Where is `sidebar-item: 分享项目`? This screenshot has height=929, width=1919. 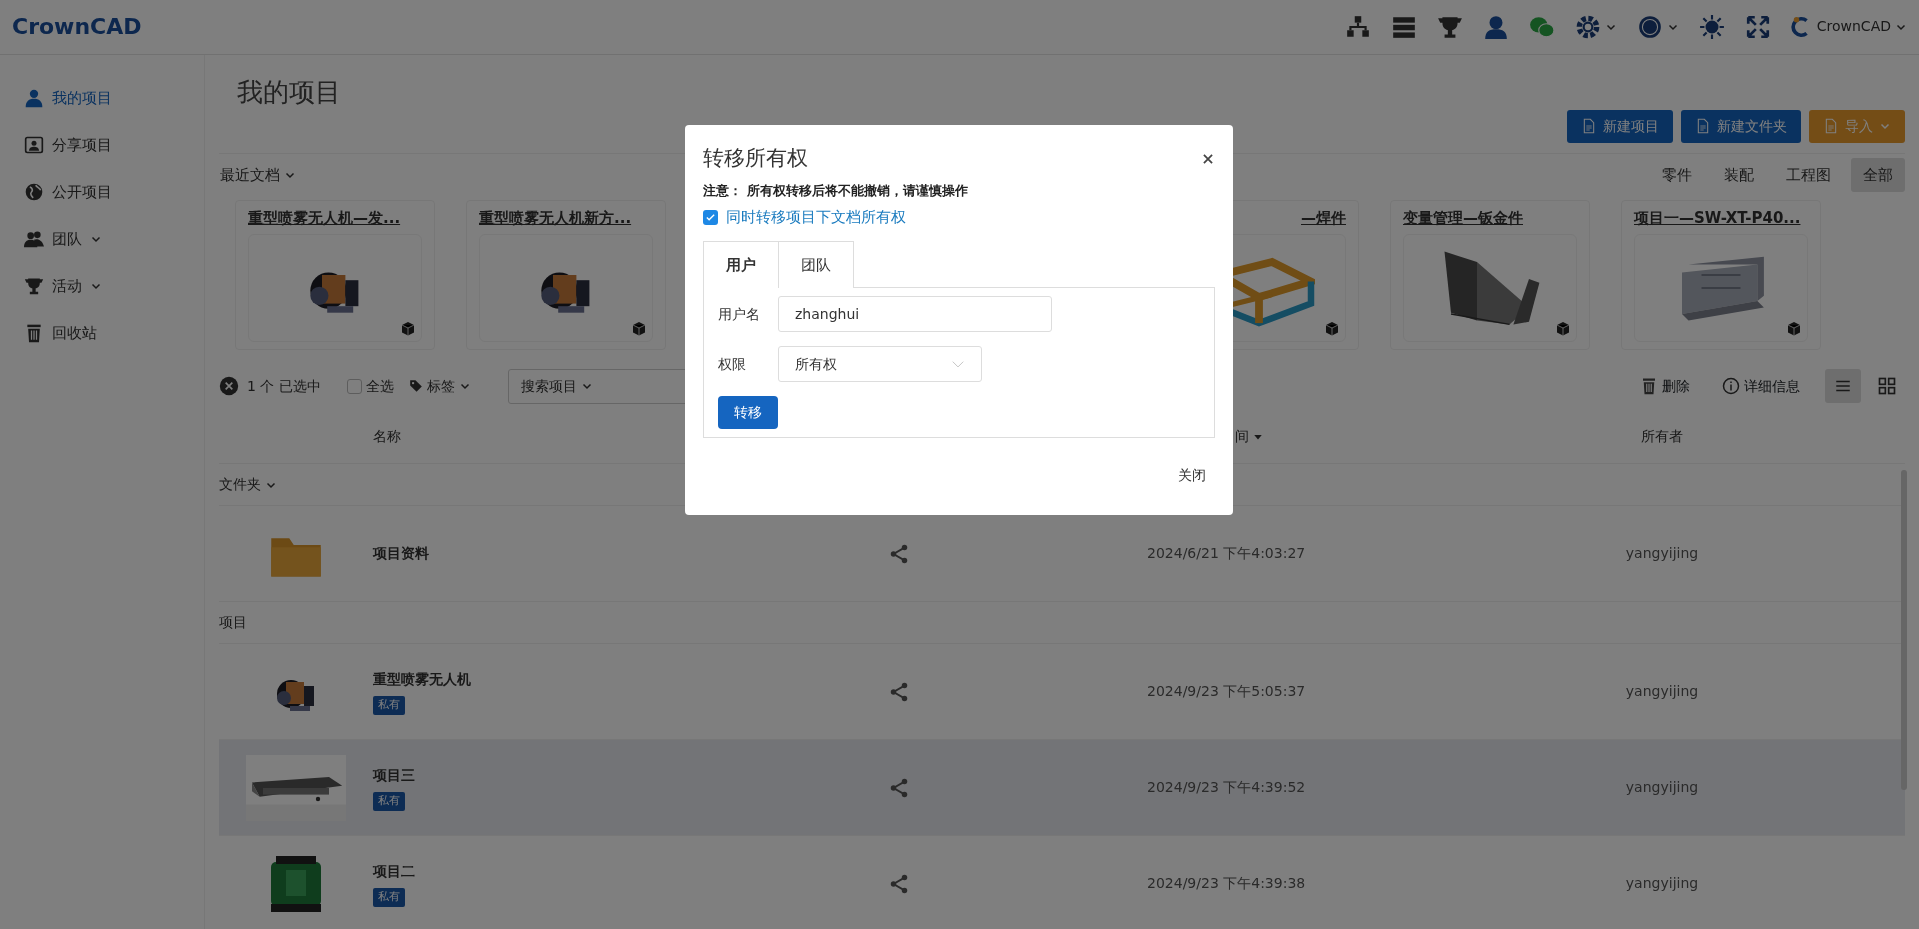 sidebar-item: 分享项目 is located at coordinates (102, 145).